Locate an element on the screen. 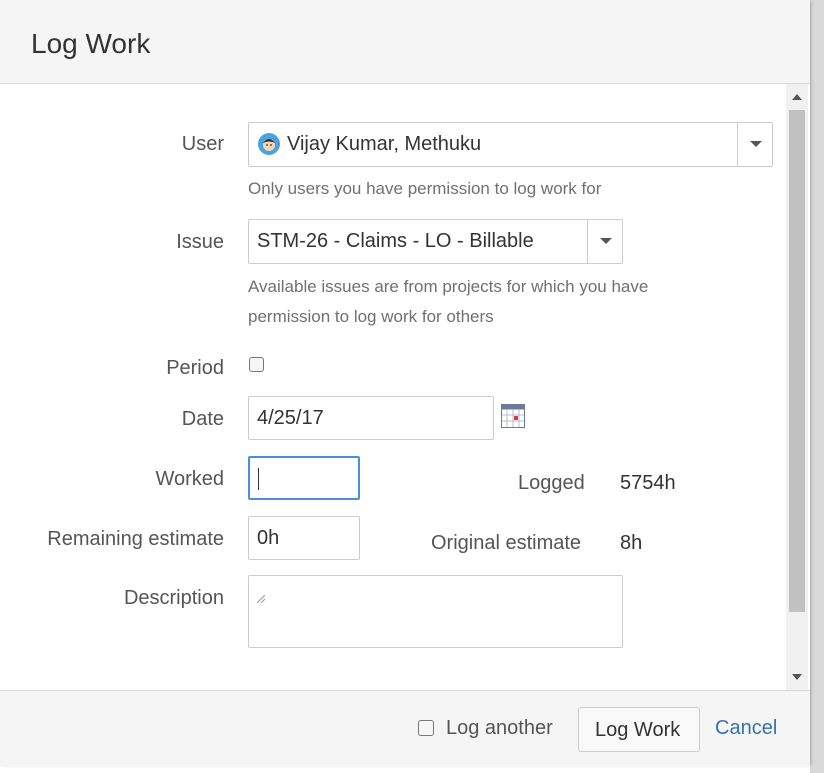  date-input-value: 4/25/17 is located at coordinates (290, 418).